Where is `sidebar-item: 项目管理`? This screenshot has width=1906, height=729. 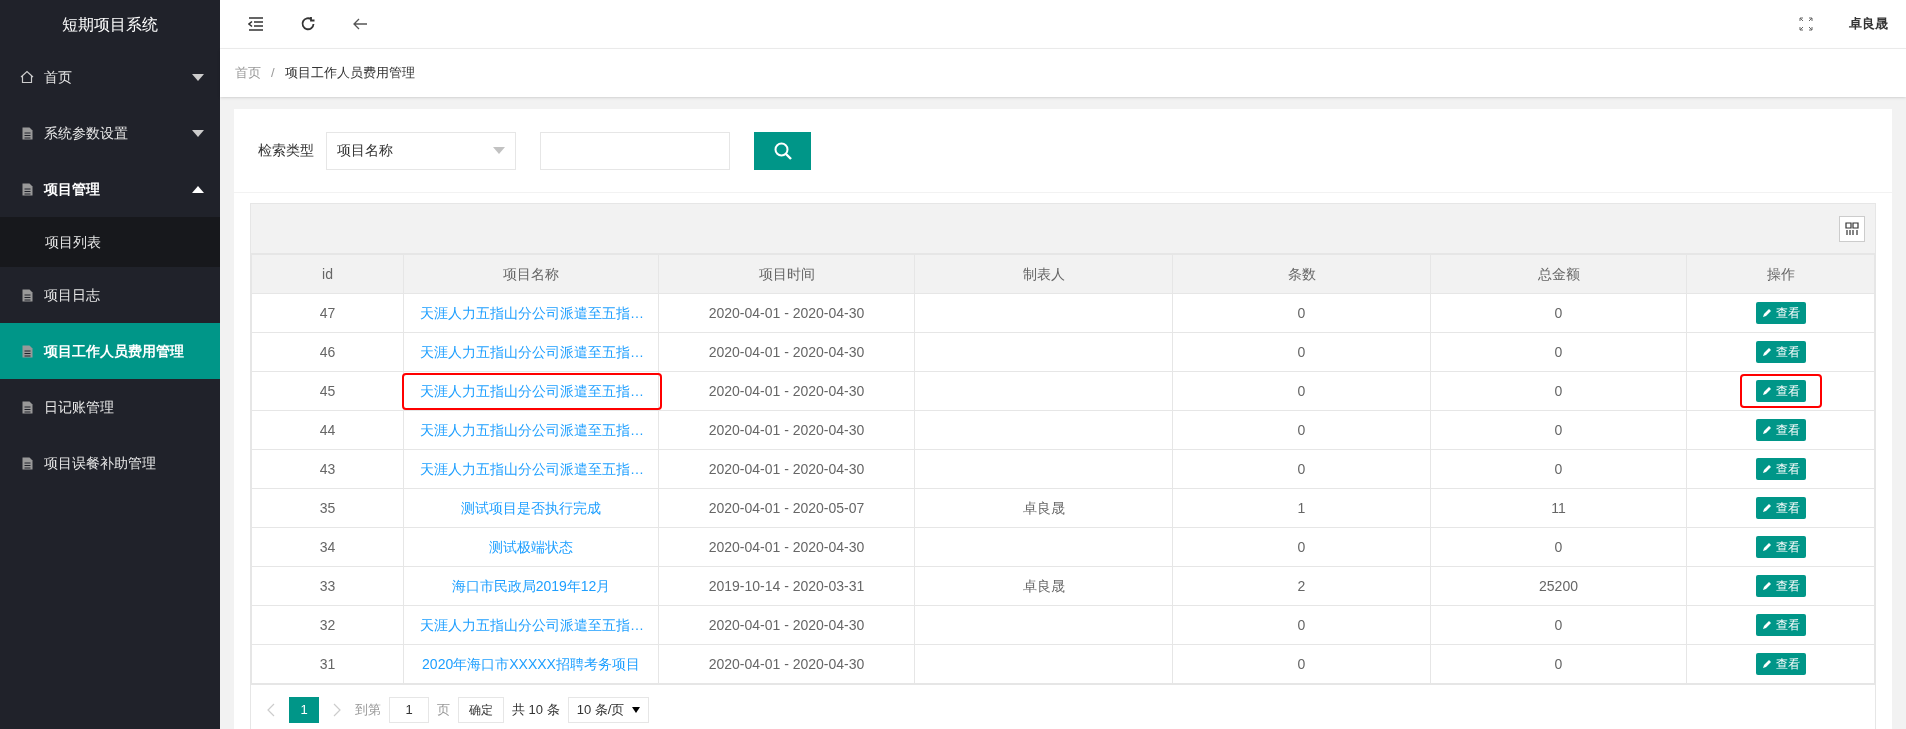
sidebar-item: 项目管理 is located at coordinates (110, 189).